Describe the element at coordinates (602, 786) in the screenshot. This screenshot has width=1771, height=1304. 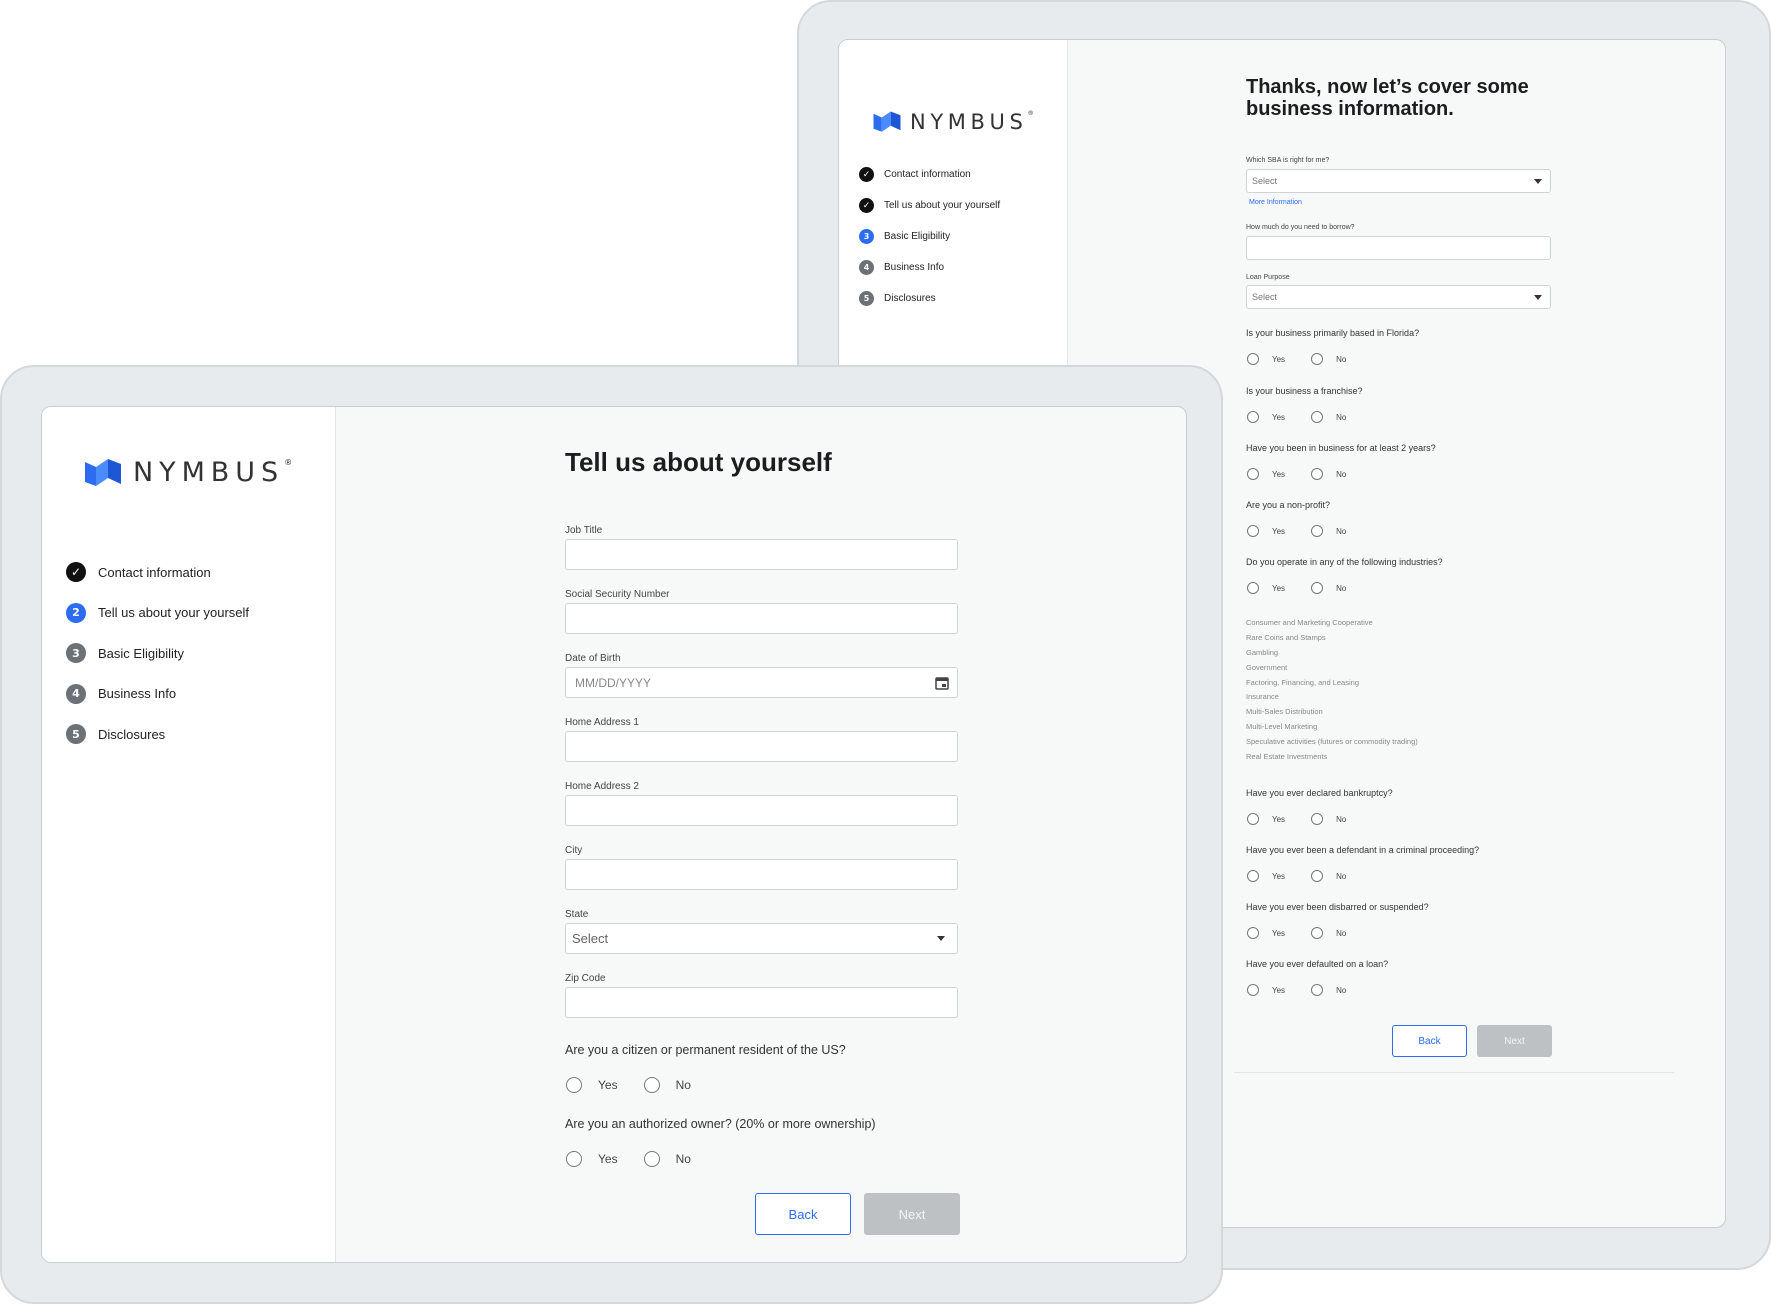
I see `address2-label: Home Address 2` at that location.